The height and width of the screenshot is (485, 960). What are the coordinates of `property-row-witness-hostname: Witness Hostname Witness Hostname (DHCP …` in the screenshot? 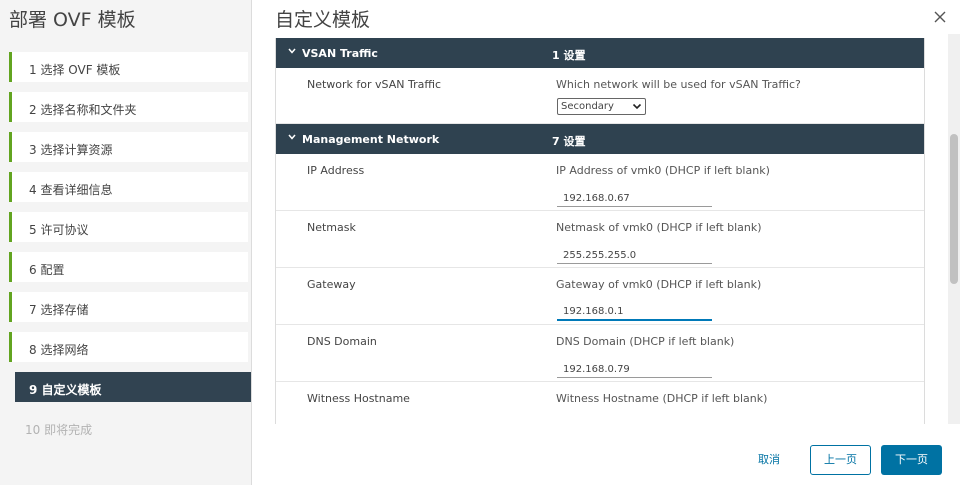 It's located at (600, 403).